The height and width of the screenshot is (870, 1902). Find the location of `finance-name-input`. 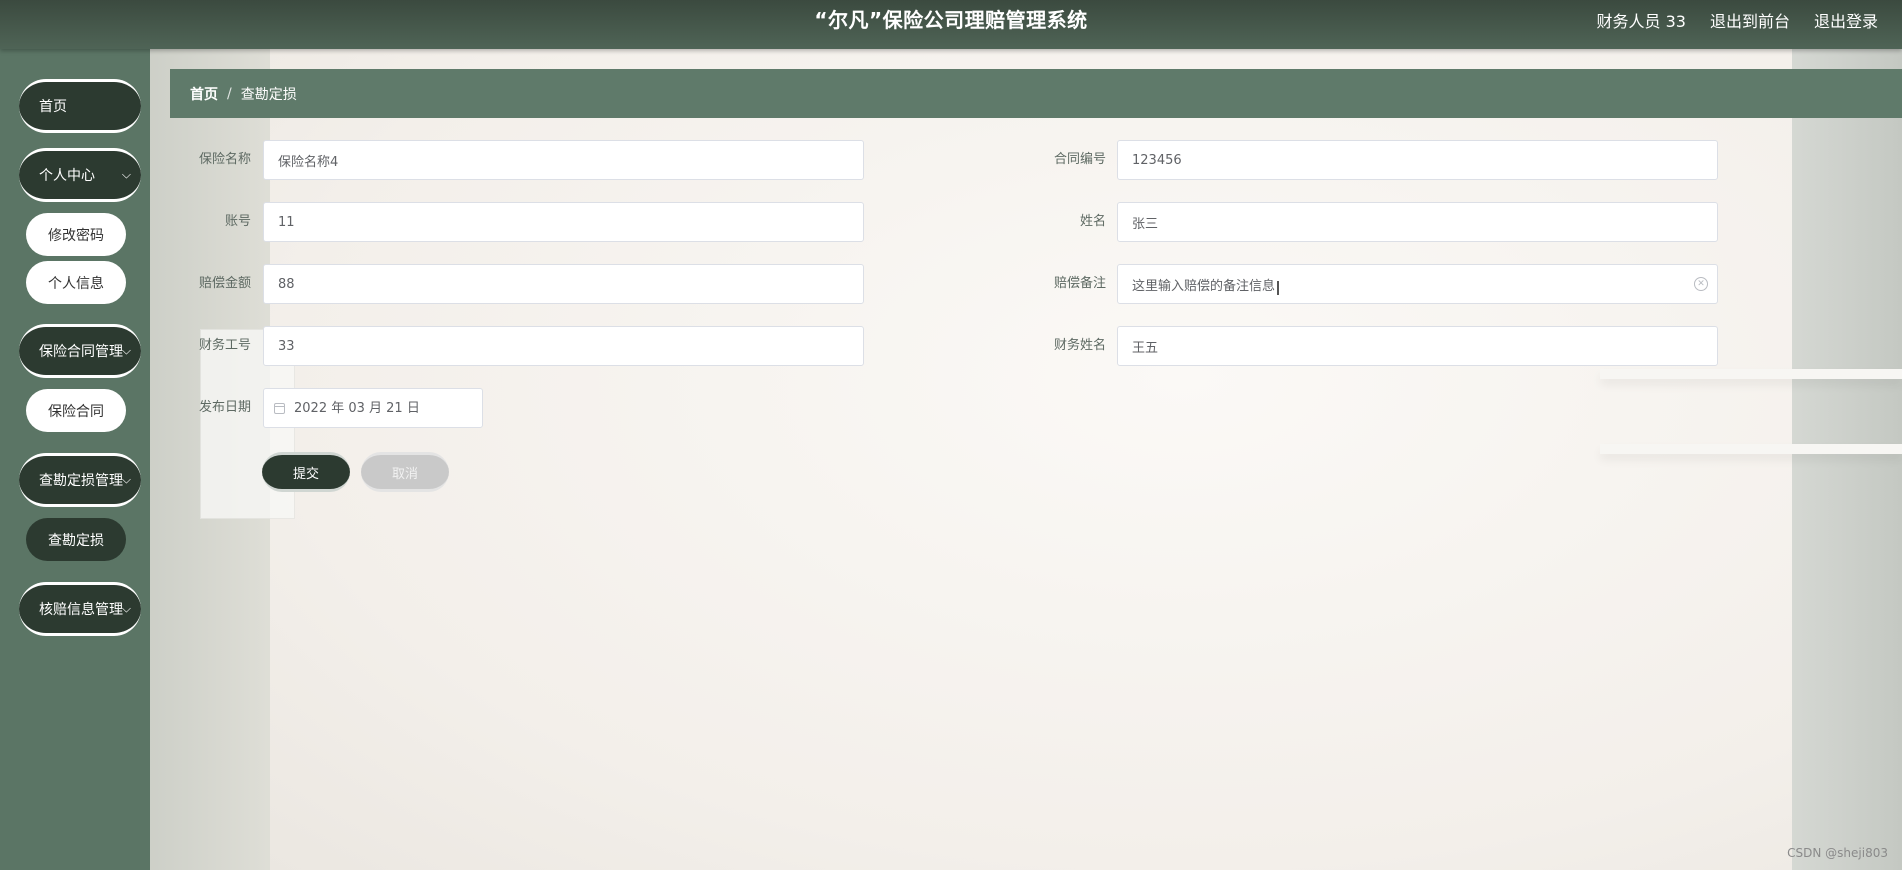

finance-name-input is located at coordinates (1417, 346).